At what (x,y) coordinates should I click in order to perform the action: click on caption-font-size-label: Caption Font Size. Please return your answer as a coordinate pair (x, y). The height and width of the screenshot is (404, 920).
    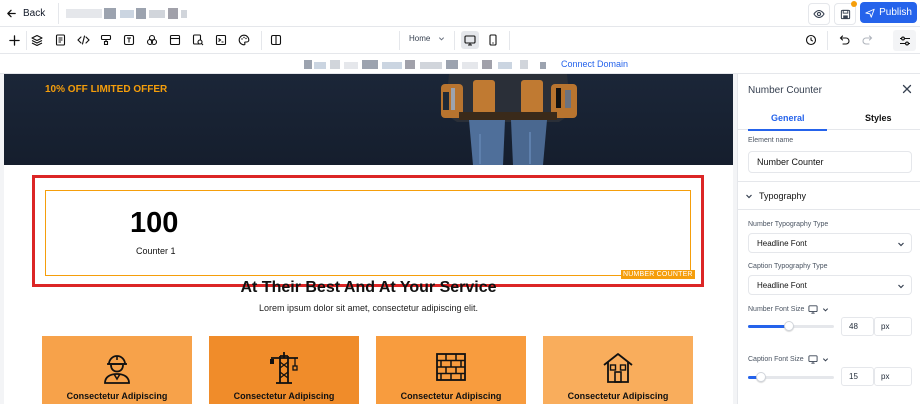
    Looking at the image, I should click on (788, 359).